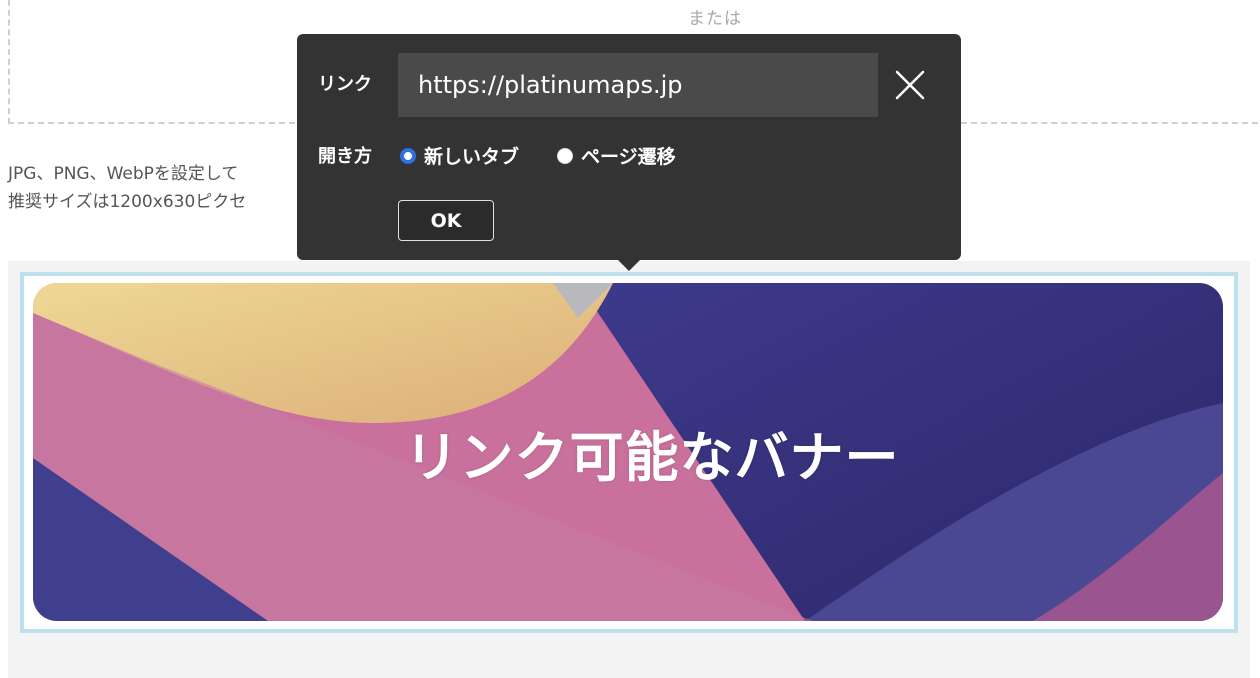 This screenshot has width=1260, height=678. I want to click on image-help-text: JPG、PNG、WebPを設定して 推奨サイズは1200x630ピクセ, so click(127, 188).